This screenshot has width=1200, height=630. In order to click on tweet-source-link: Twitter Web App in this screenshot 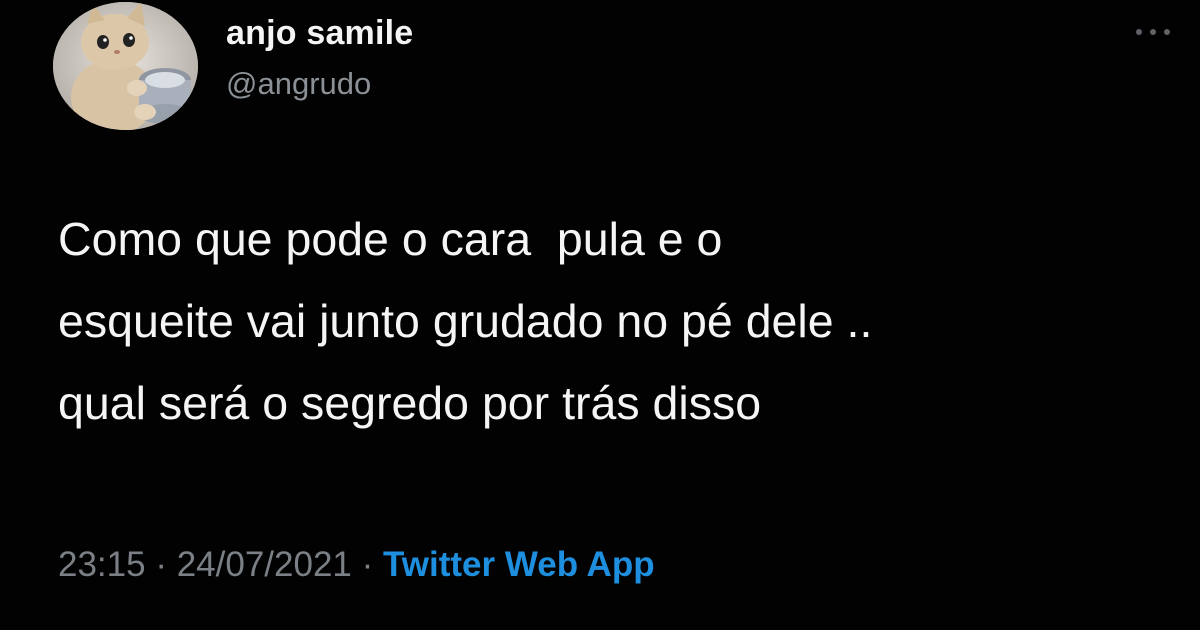, I will do `click(519, 564)`.